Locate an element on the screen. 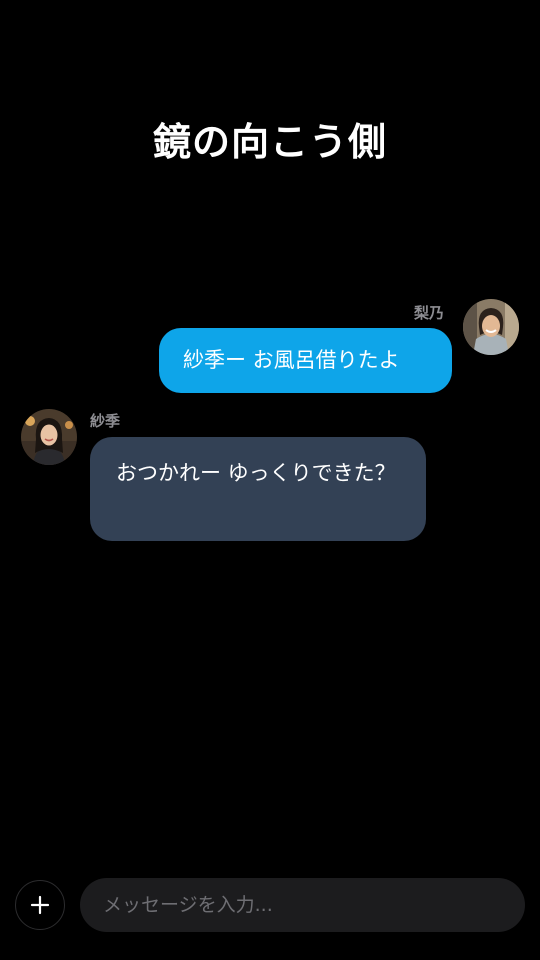 The height and width of the screenshot is (960, 540). plus-icon is located at coordinates (40, 905).